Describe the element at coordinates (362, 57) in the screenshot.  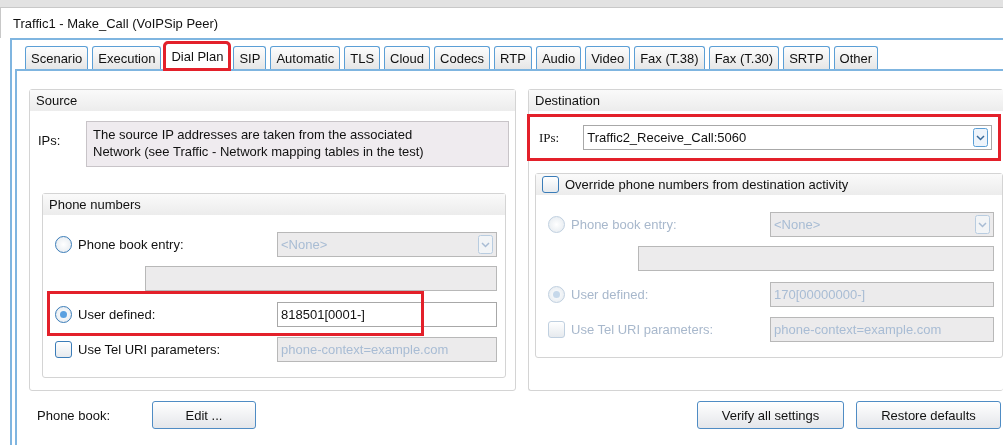
I see `tab: TLS` at that location.